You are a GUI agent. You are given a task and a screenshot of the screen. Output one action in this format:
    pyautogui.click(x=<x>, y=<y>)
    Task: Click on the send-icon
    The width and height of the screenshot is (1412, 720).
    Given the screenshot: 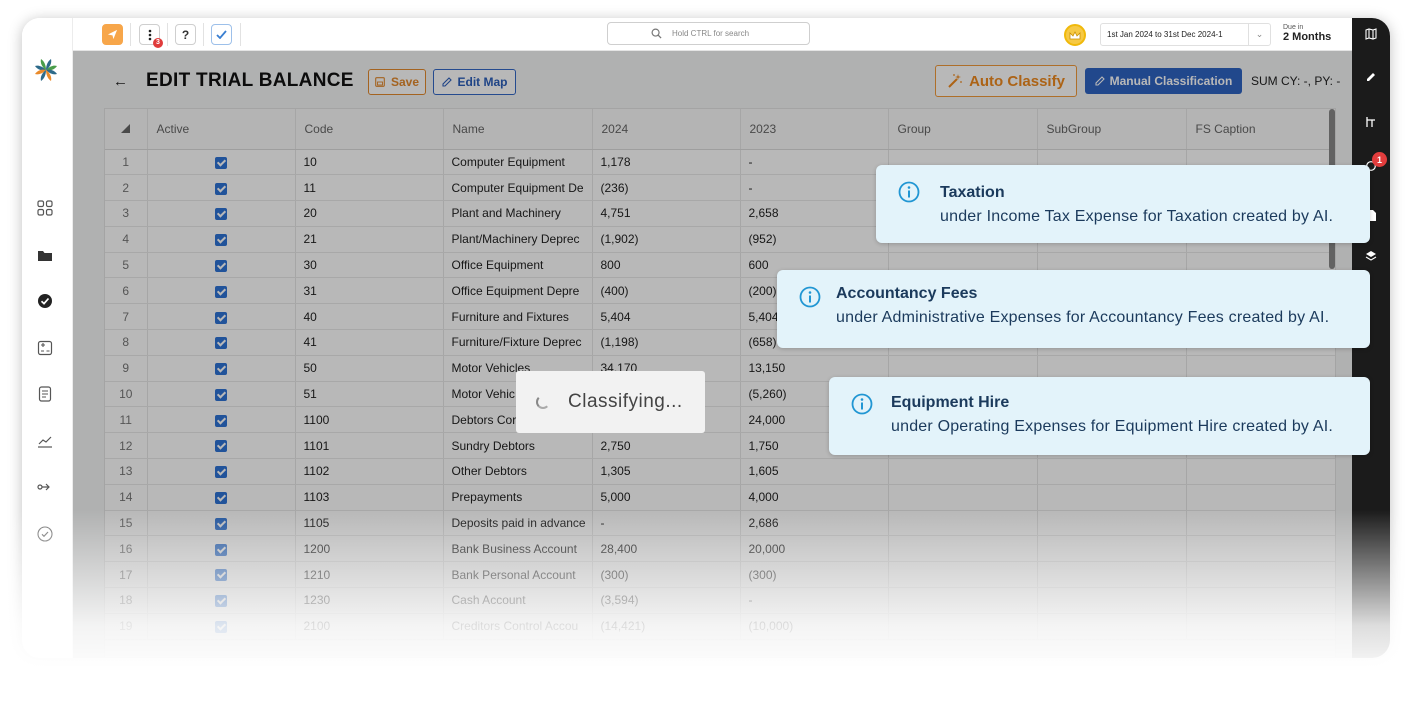 What is the action you would take?
    pyautogui.click(x=112, y=34)
    